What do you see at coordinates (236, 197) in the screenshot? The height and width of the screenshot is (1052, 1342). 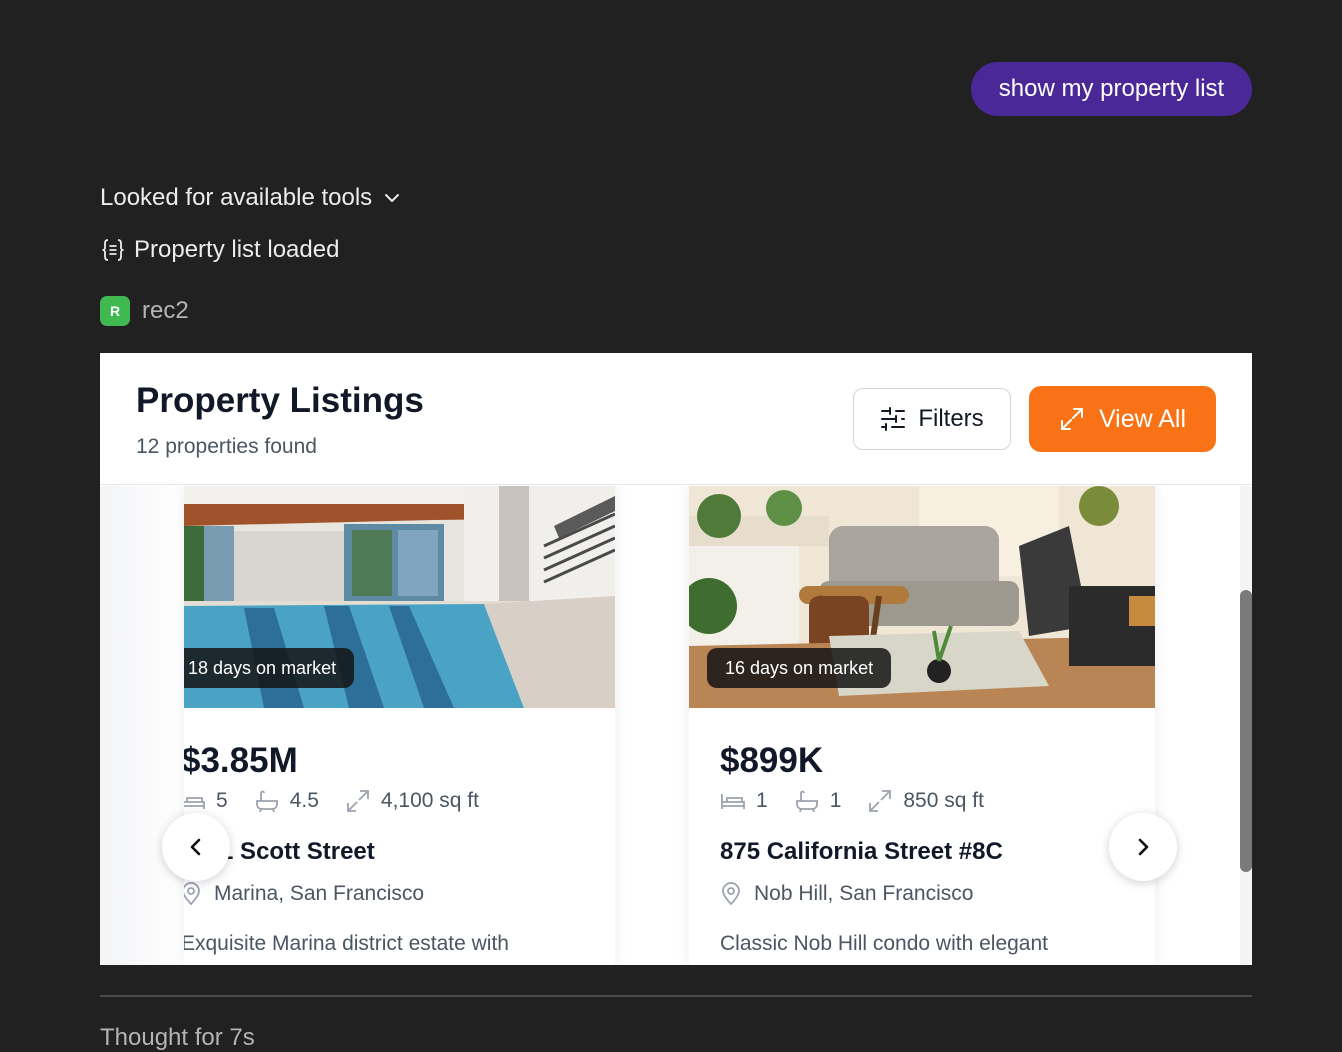 I see `tools-disclosure-label: Looked for available tools` at bounding box center [236, 197].